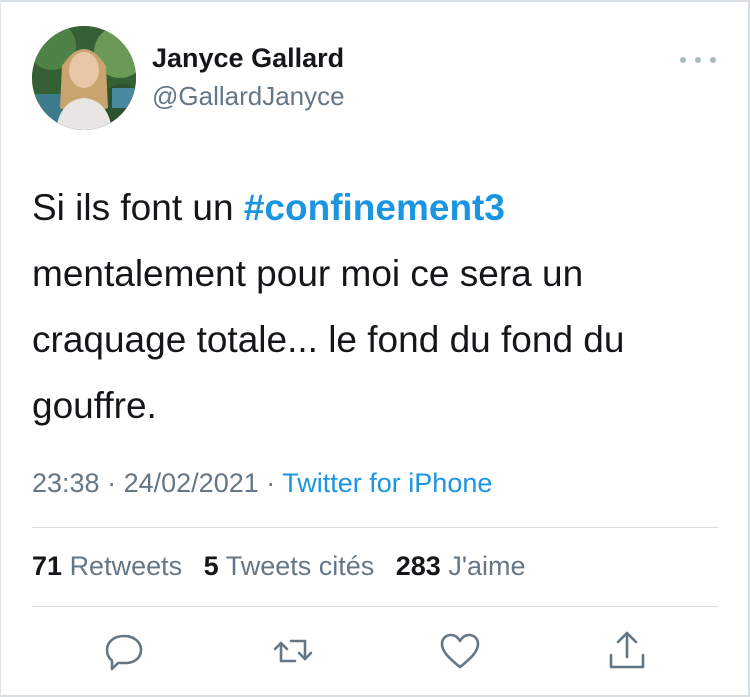 Image resolution: width=750 pixels, height=697 pixels. I want to click on retweet-icon, so click(293, 651).